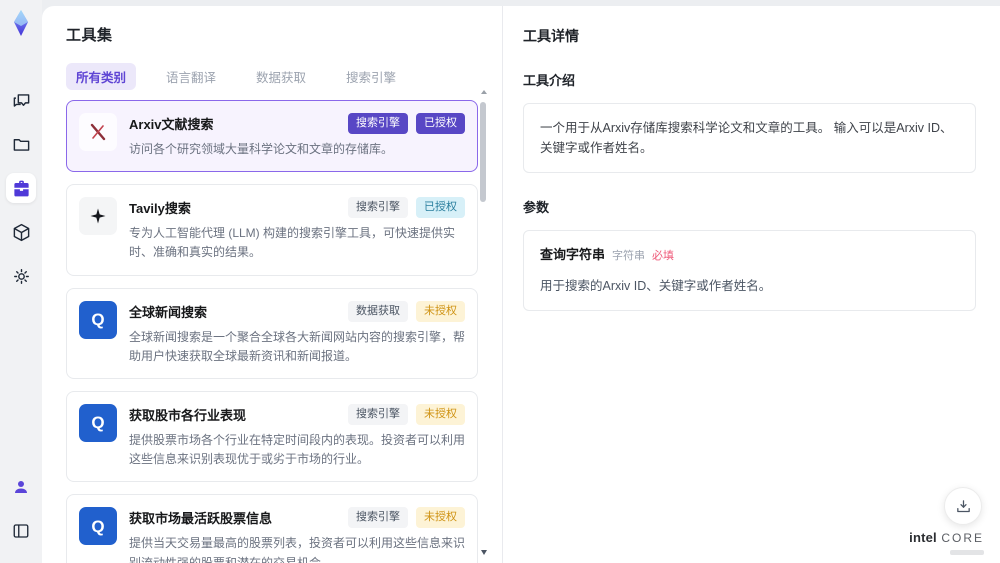 This screenshot has width=1000, height=563. What do you see at coordinates (98, 132) in the screenshot?
I see `arxiv-icon` at bounding box center [98, 132].